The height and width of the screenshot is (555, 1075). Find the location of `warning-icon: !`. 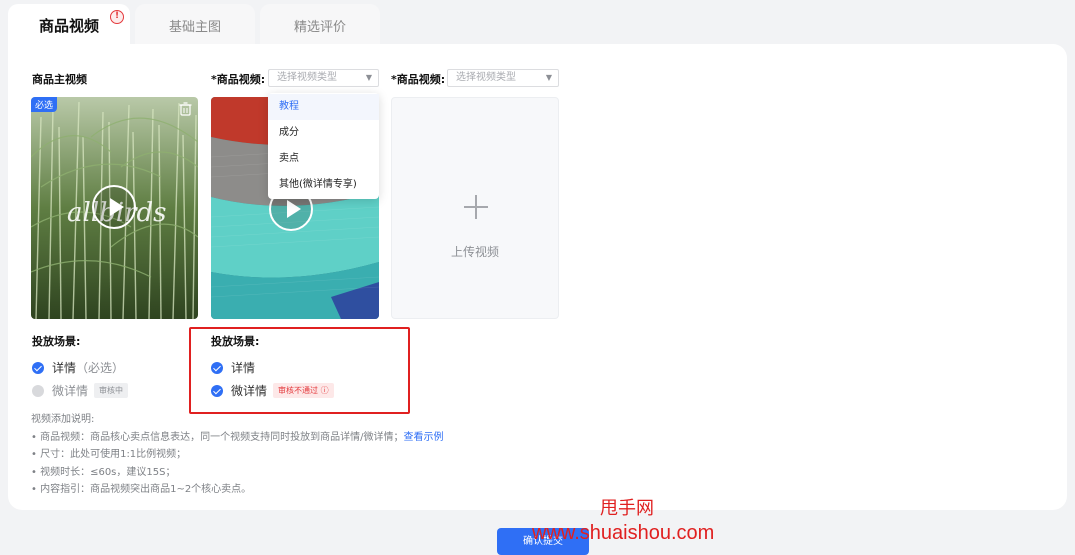

warning-icon: ! is located at coordinates (117, 17).